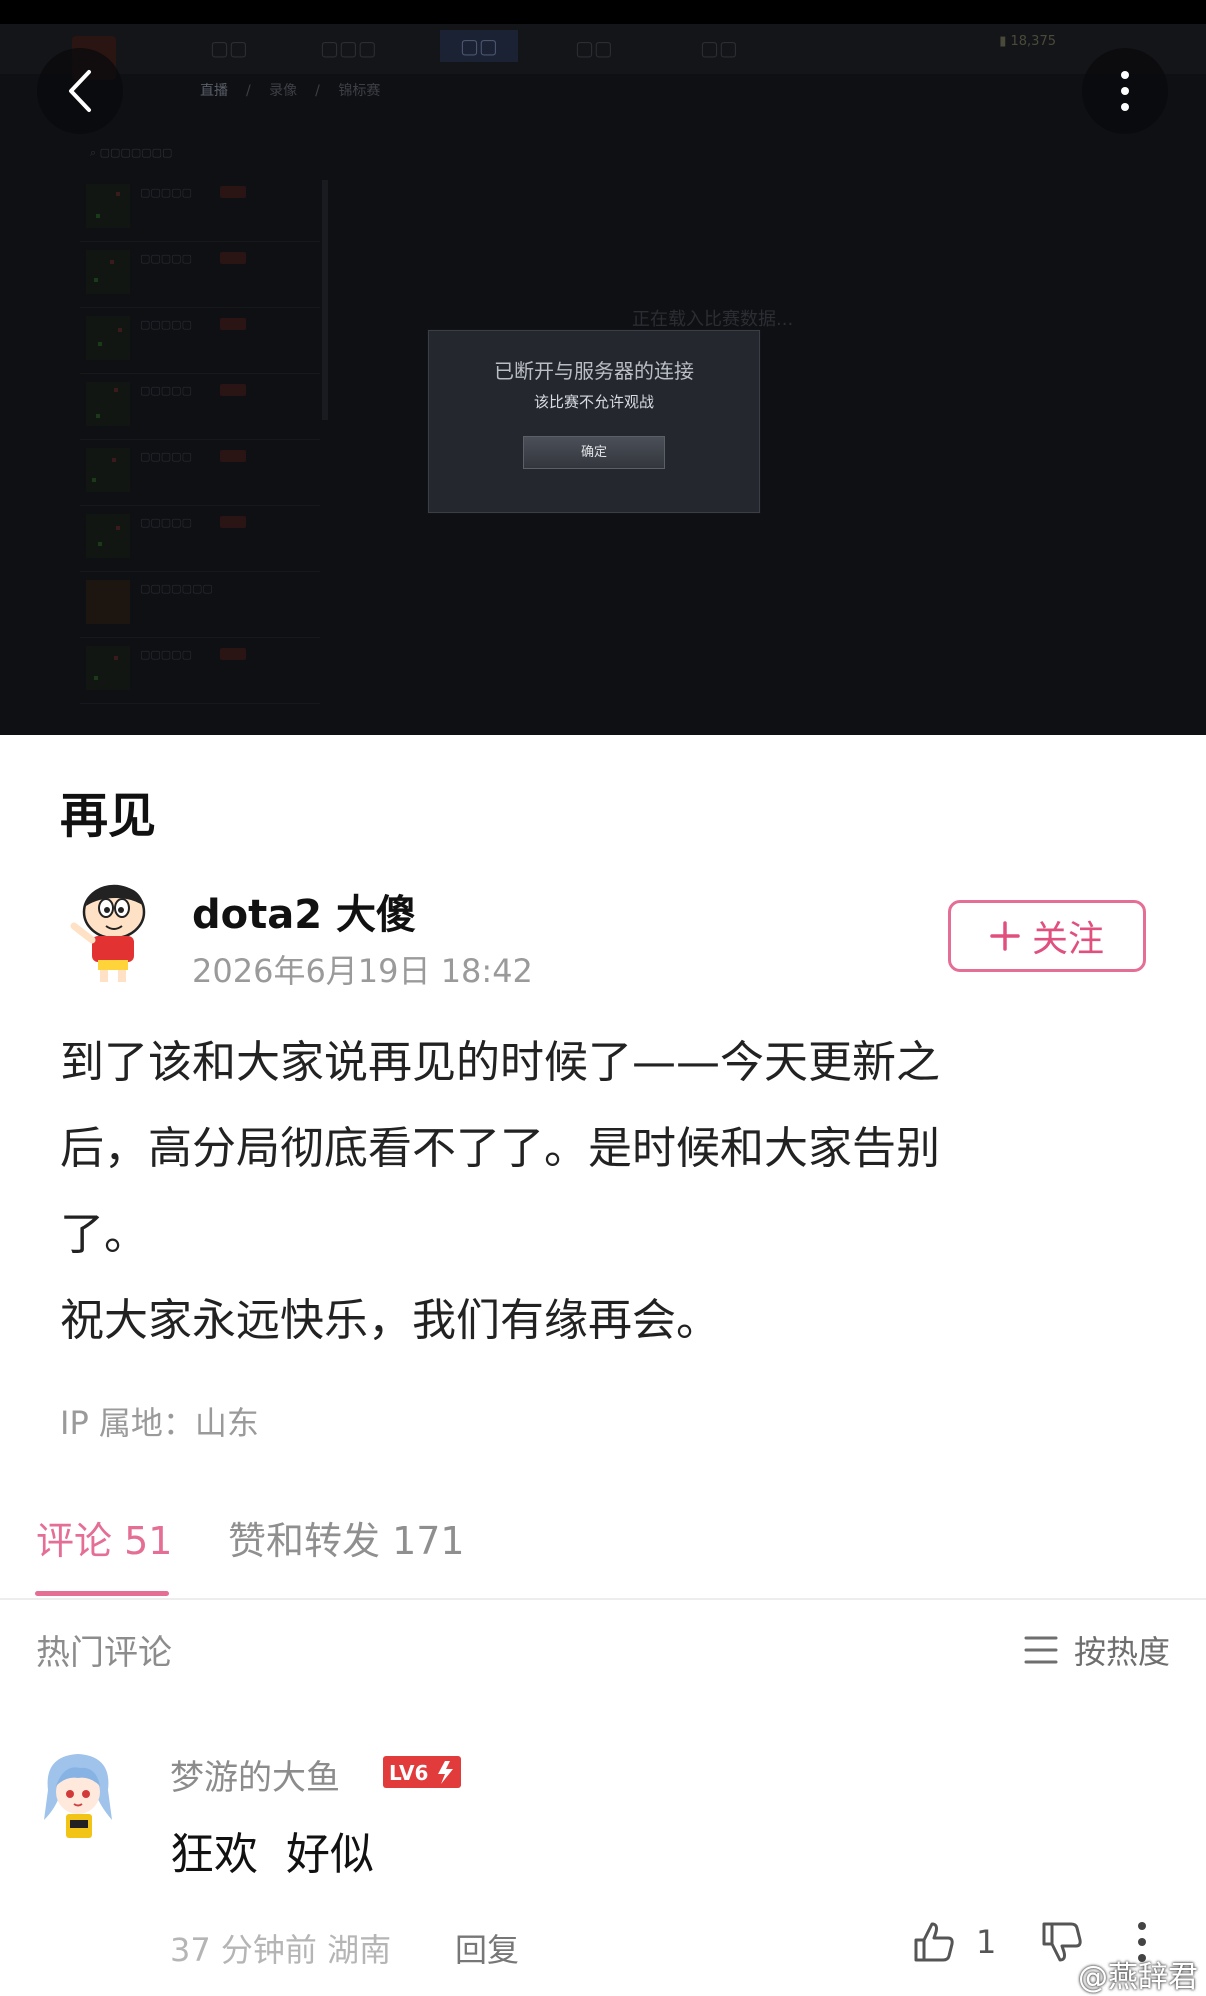  I want to click on post-tabs: 评论 51 赞和转发 171, so click(603, 1555).